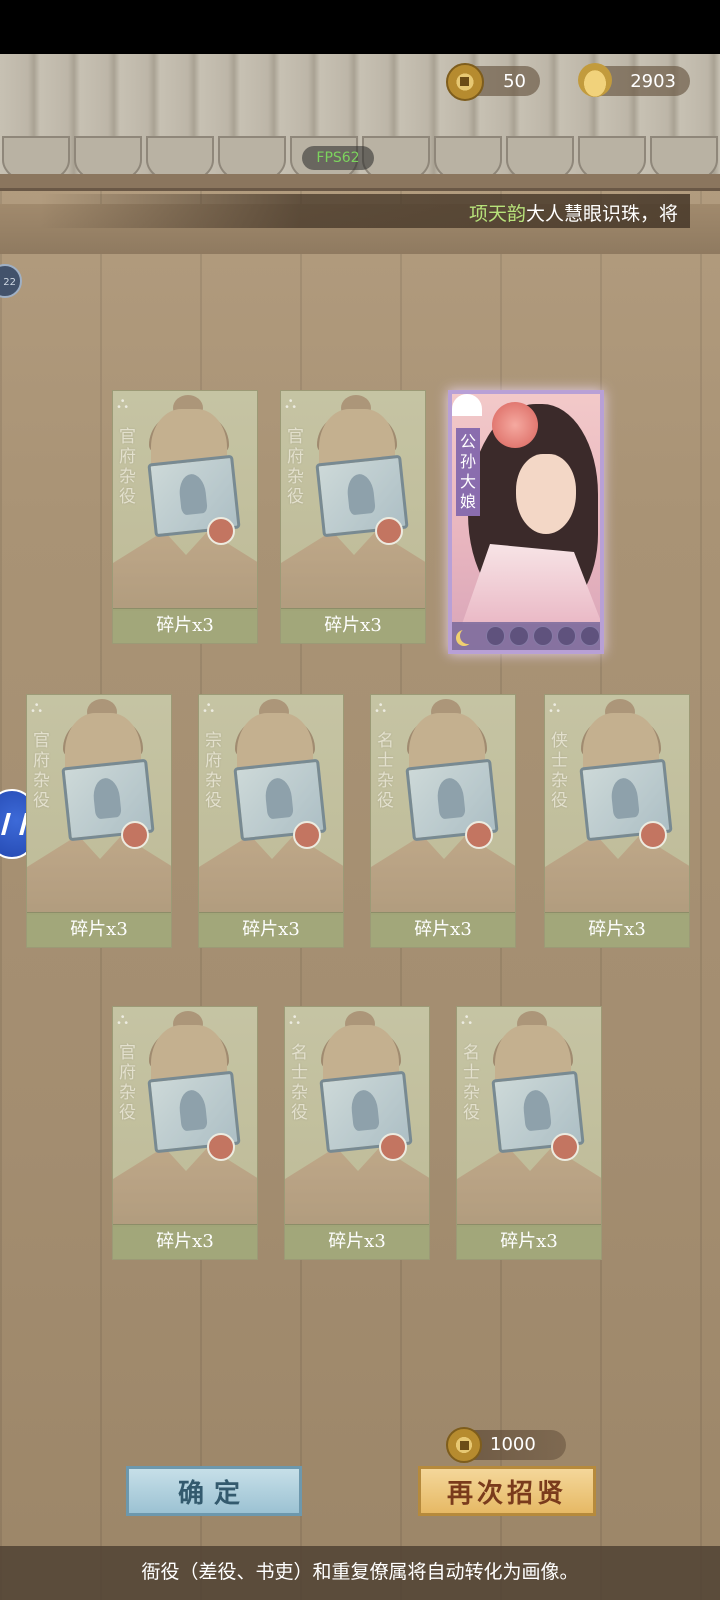 The image size is (720, 1600). Describe the element at coordinates (497, 214) in the screenshot. I see `announcement-player-name: 项天韵` at that location.